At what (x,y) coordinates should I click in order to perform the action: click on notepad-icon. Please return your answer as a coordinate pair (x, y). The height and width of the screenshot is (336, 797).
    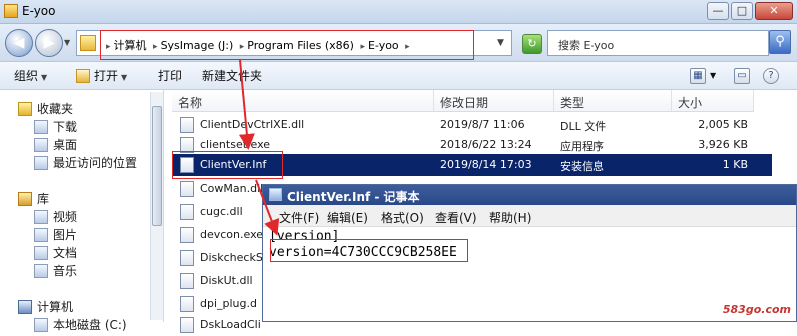
    Looking at the image, I should click on (275, 194).